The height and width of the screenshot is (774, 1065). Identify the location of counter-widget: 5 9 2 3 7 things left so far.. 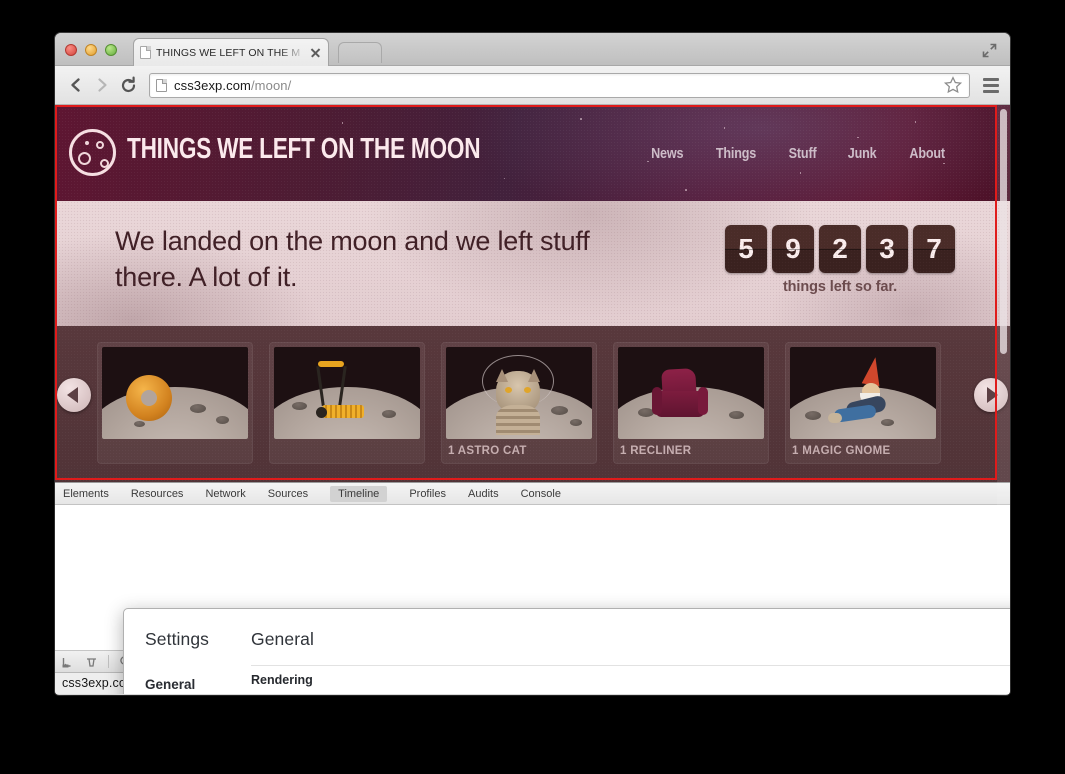
(840, 260).